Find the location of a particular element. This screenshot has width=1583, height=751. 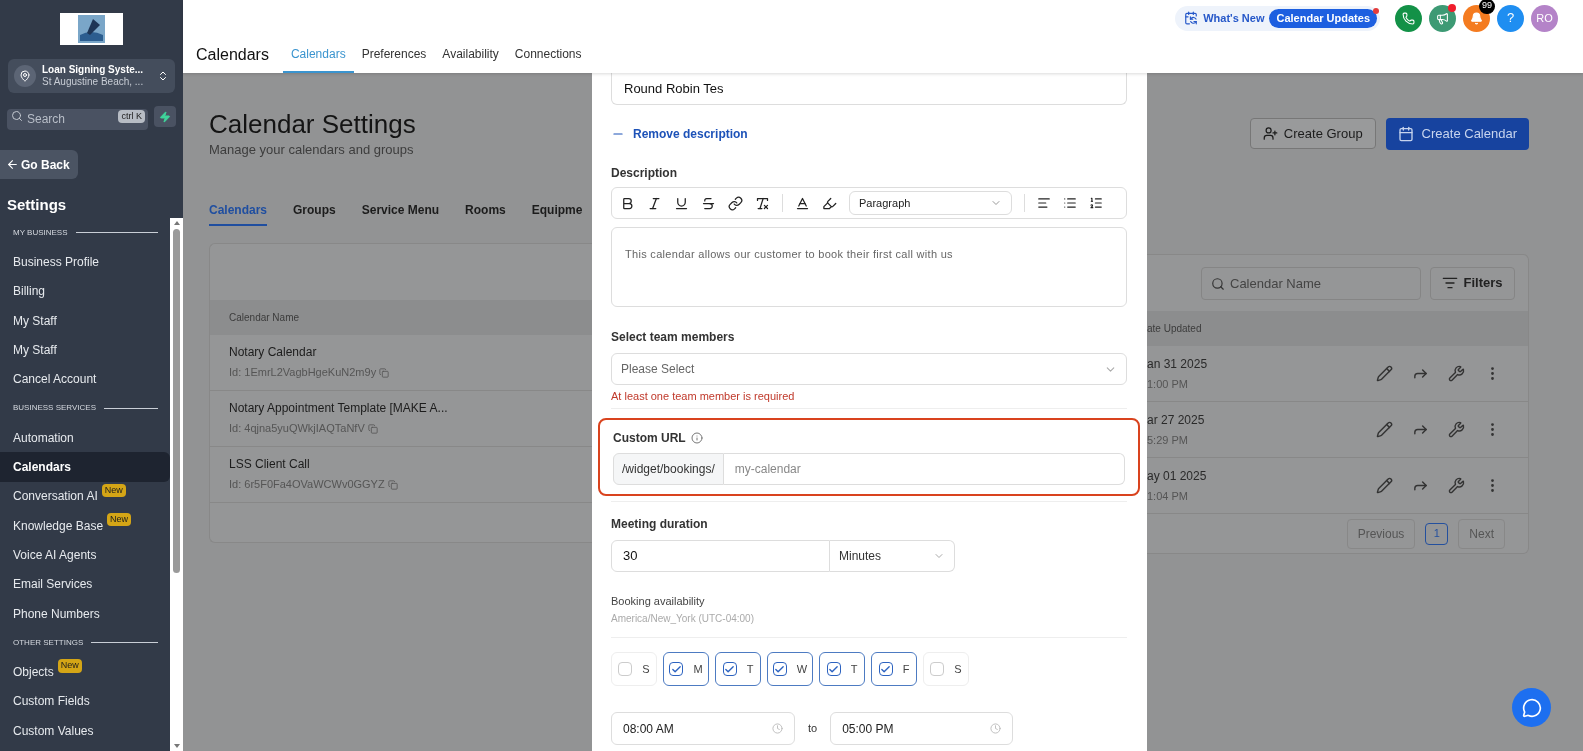

sidebar-item: Calendars is located at coordinates (85, 467).